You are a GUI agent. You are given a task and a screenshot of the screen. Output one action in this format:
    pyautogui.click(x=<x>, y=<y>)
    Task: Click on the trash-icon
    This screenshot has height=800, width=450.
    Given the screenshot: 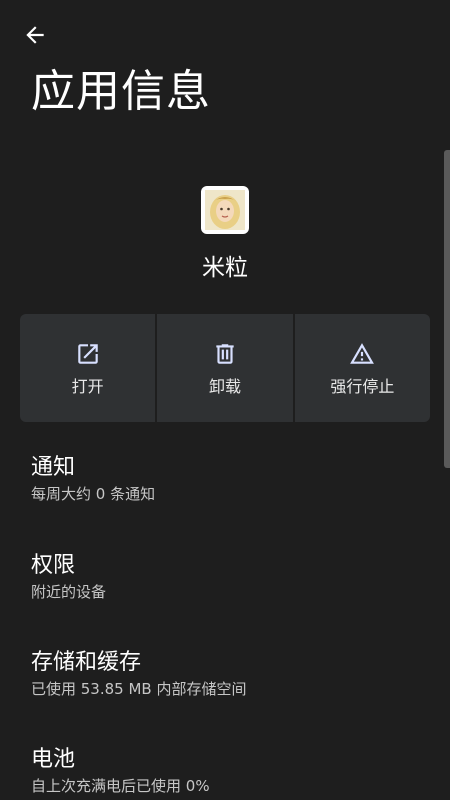 What is the action you would take?
    pyautogui.click(x=225, y=354)
    